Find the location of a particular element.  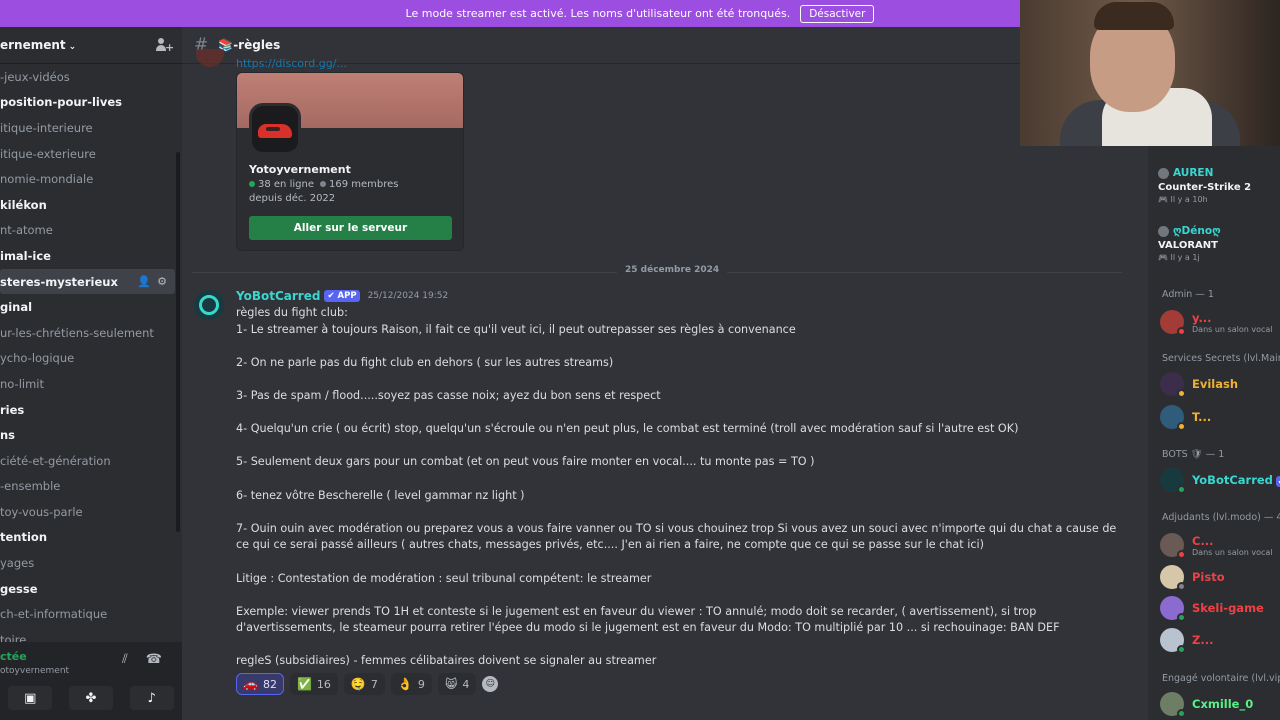

sidebar-channel: ciété-et-génération is located at coordinates (91, 461).